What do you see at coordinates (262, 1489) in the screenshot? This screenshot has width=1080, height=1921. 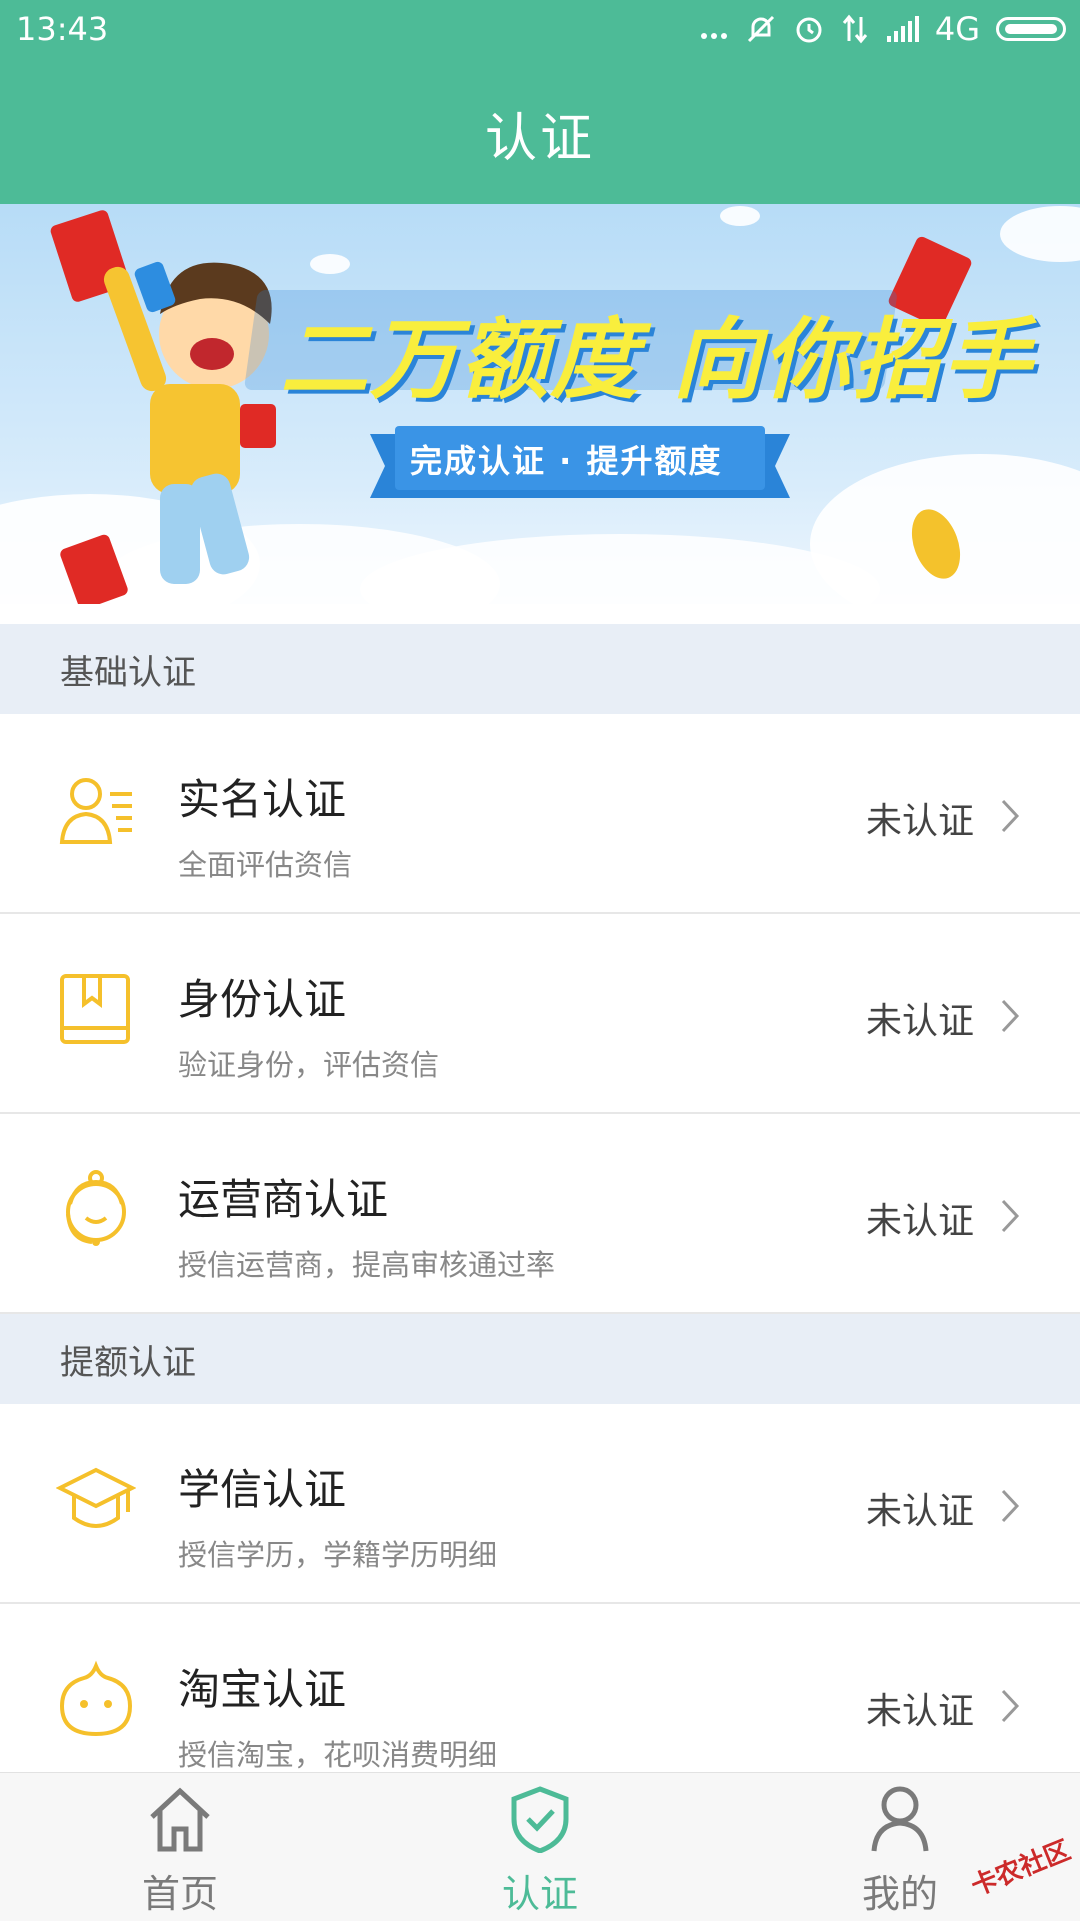 I see `verify-item-title: 学信认证` at bounding box center [262, 1489].